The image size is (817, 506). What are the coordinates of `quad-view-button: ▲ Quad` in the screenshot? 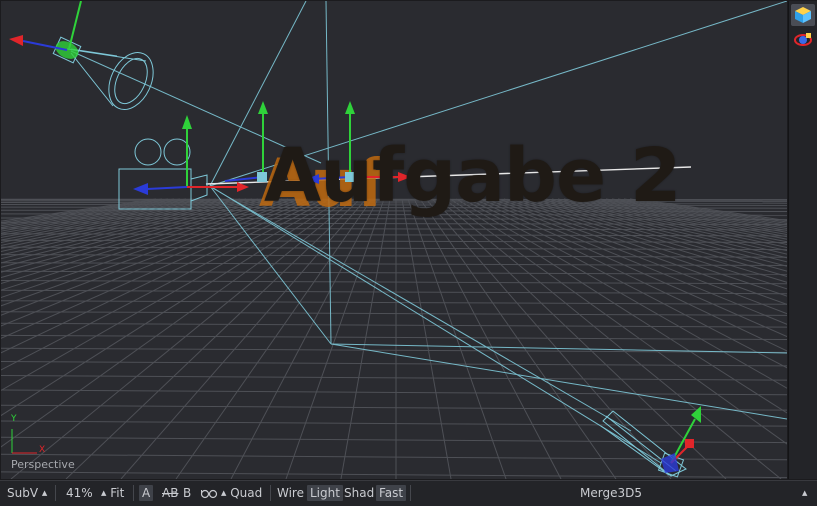 It's located at (241, 493).